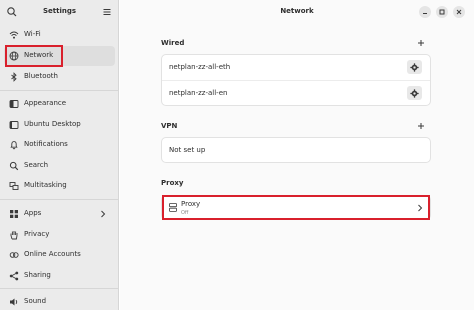 The image size is (474, 310). What do you see at coordinates (296, 80) in the screenshot?
I see `wired-card: netplan-zz-all-eth netplan-zz-all-en` at bounding box center [296, 80].